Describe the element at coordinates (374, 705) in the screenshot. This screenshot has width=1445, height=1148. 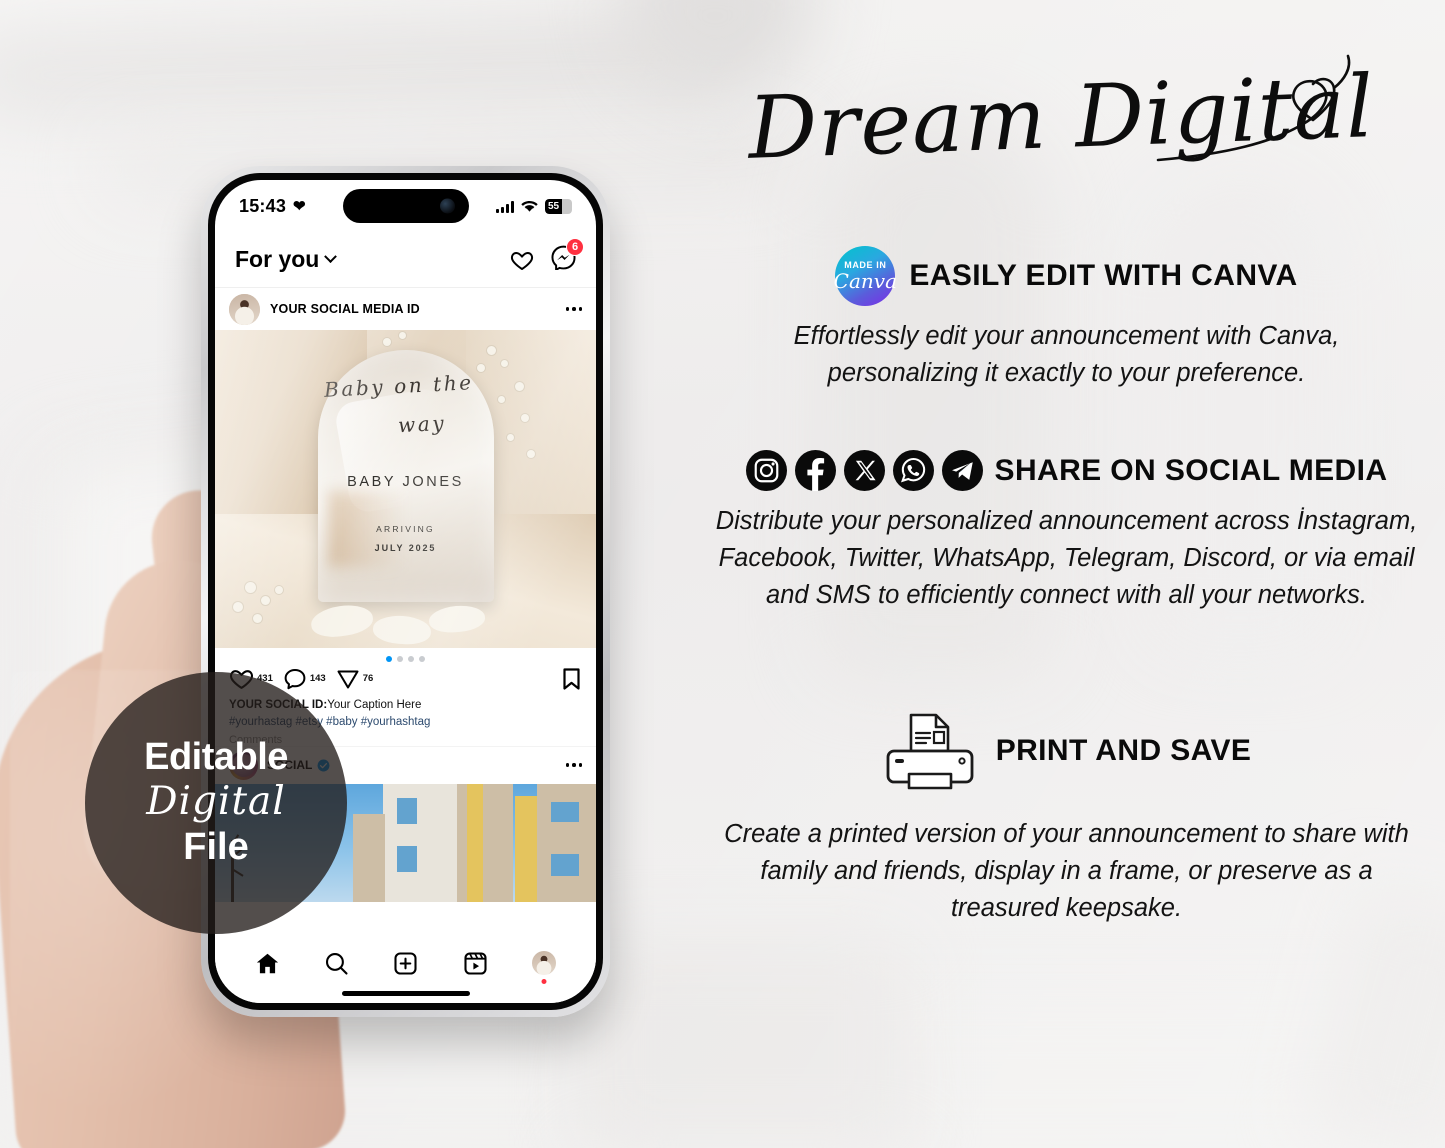
I see `caption-text: Your Caption Here` at that location.